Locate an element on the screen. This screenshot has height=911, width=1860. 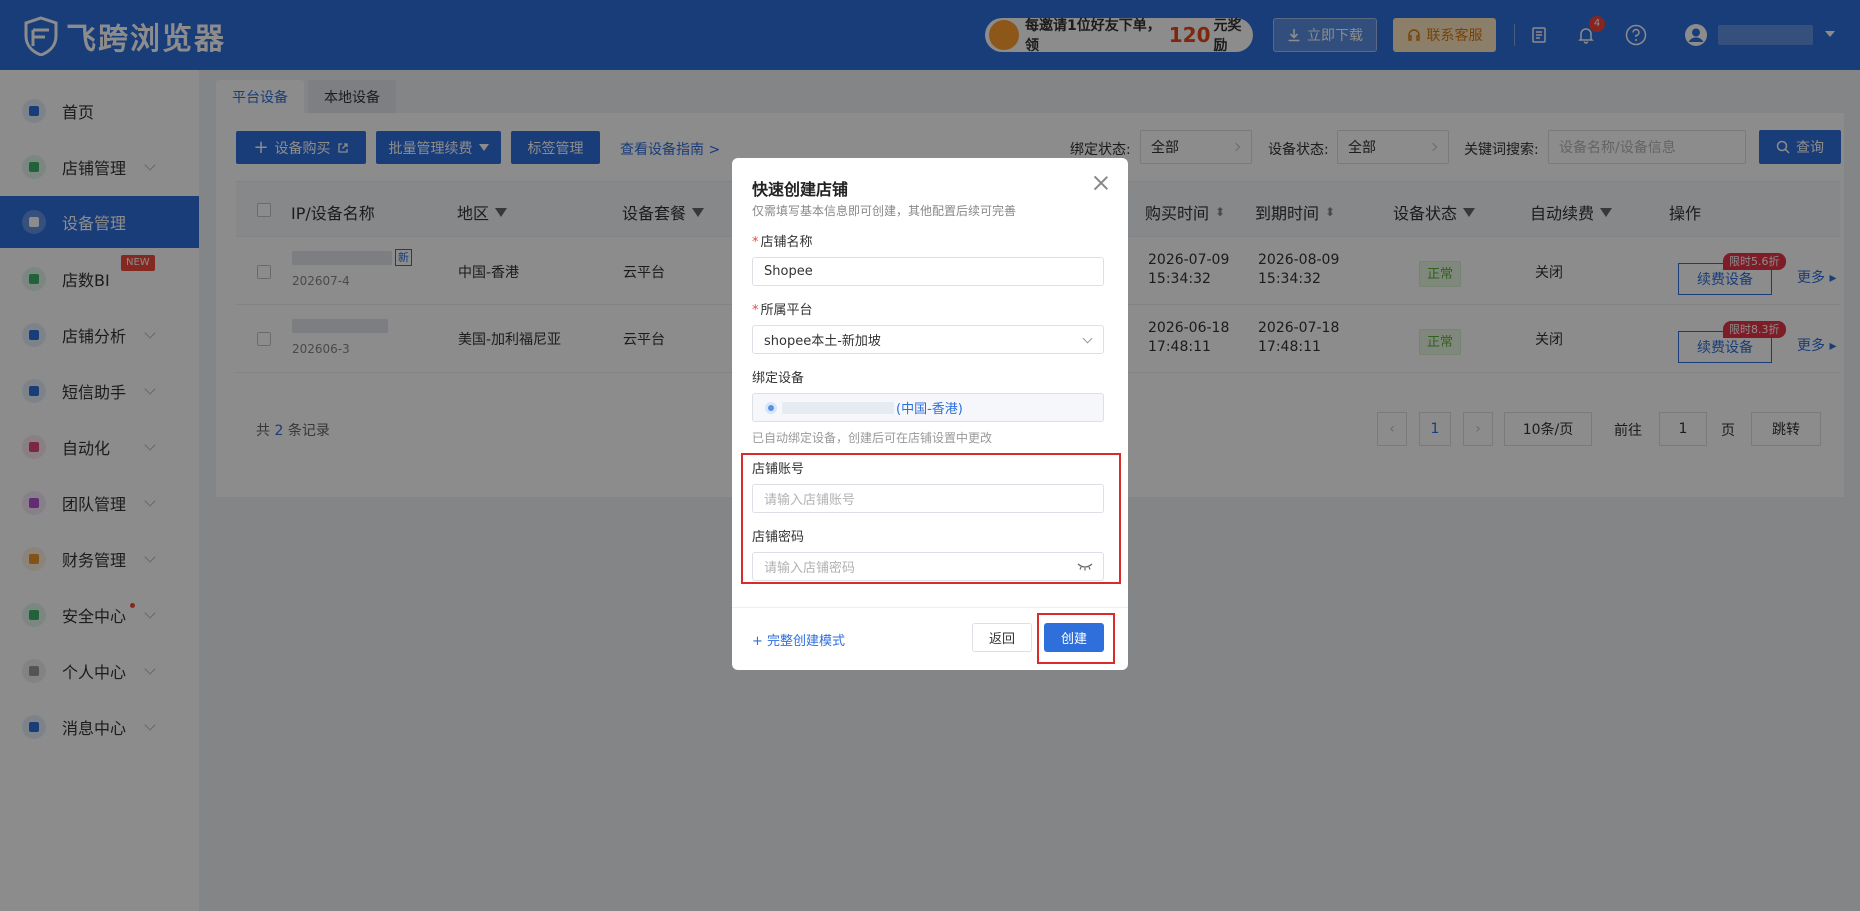
full-create-mode-link: + 完整创建模式 is located at coordinates (798, 639).